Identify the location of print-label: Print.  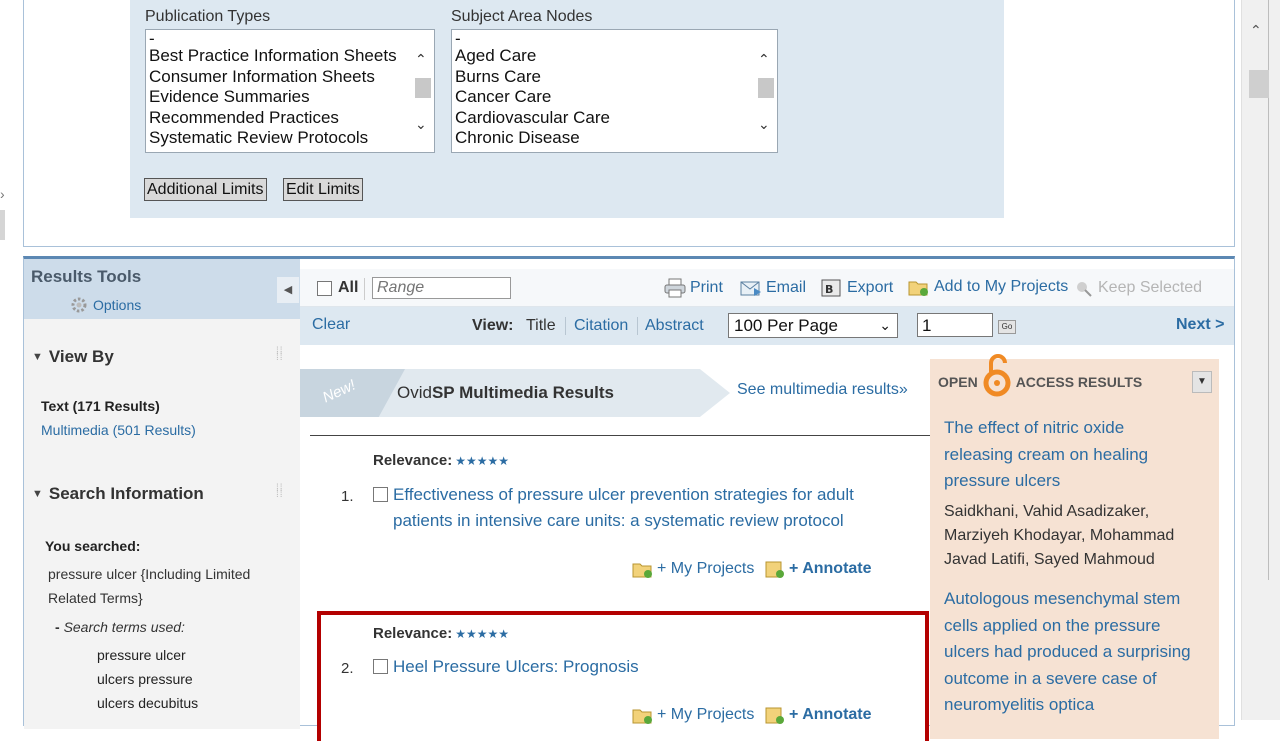
(706, 287).